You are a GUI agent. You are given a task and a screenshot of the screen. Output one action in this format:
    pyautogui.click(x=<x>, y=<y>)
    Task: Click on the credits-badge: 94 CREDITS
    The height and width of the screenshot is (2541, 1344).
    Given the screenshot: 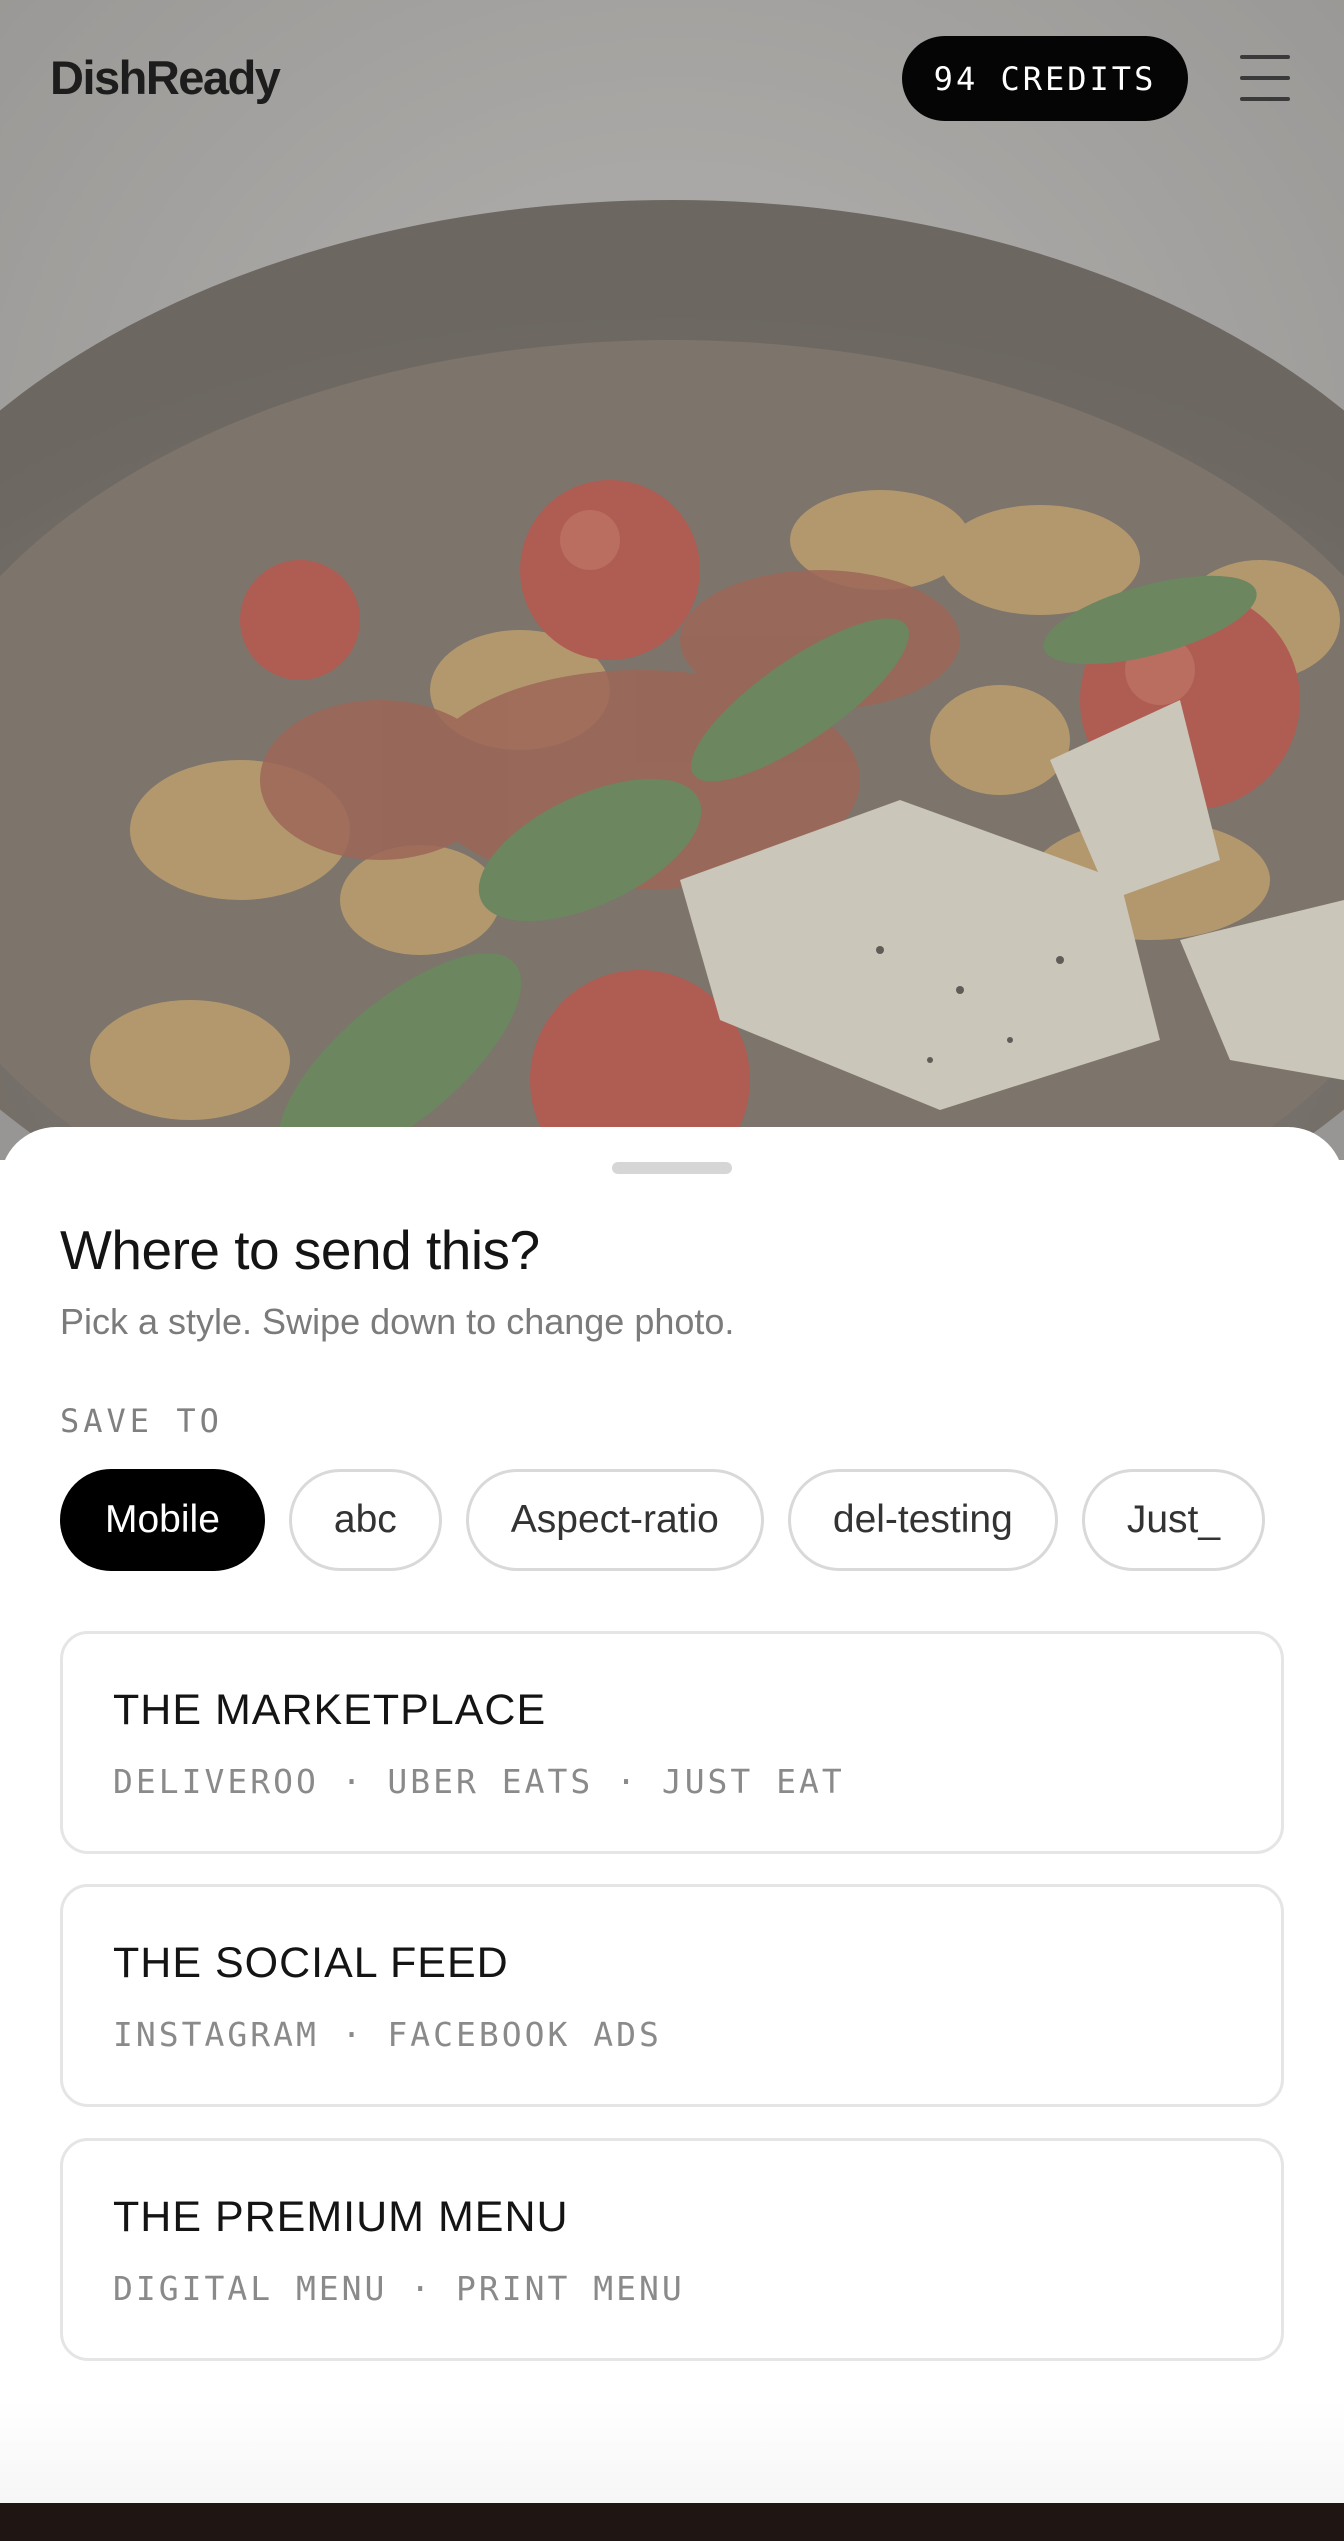 What is the action you would take?
    pyautogui.click(x=1045, y=78)
    